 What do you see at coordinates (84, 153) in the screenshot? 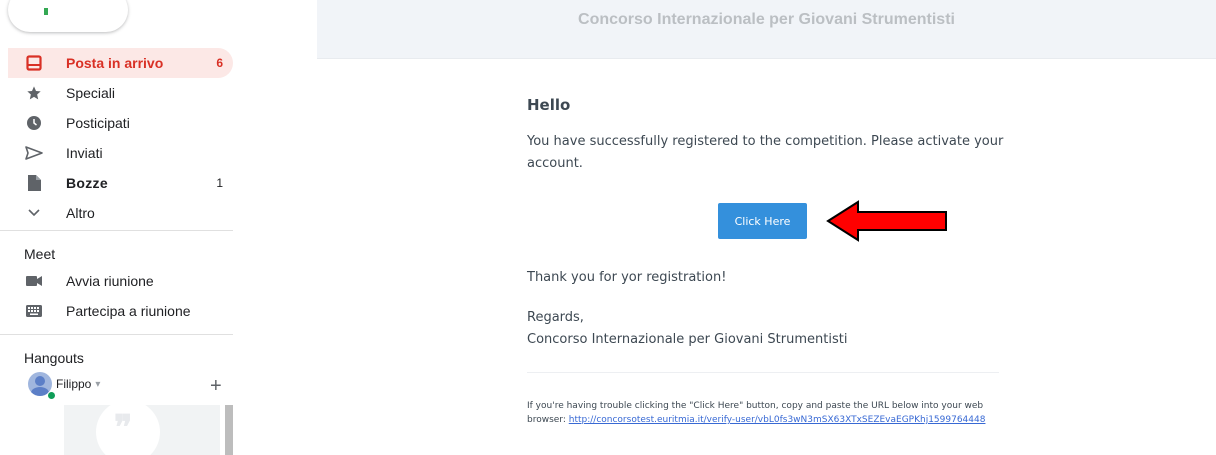
I see `sidebar-item-label: Inviati` at bounding box center [84, 153].